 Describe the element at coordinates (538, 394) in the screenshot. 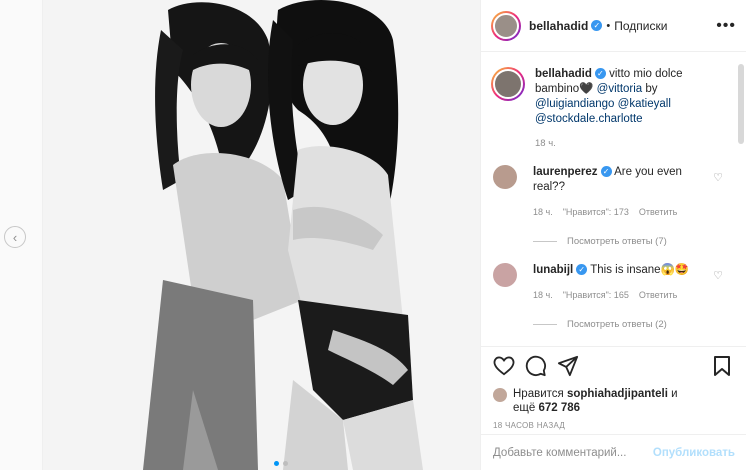

I see `likes-prefix: Нравится` at that location.